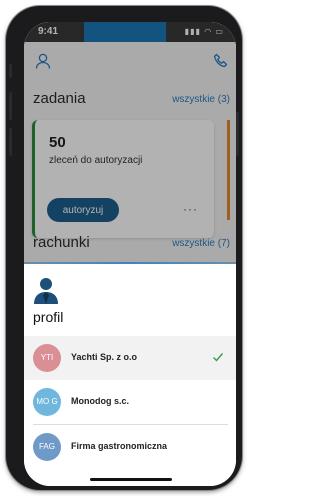  I want to click on volume-down-button, so click(10, 142).